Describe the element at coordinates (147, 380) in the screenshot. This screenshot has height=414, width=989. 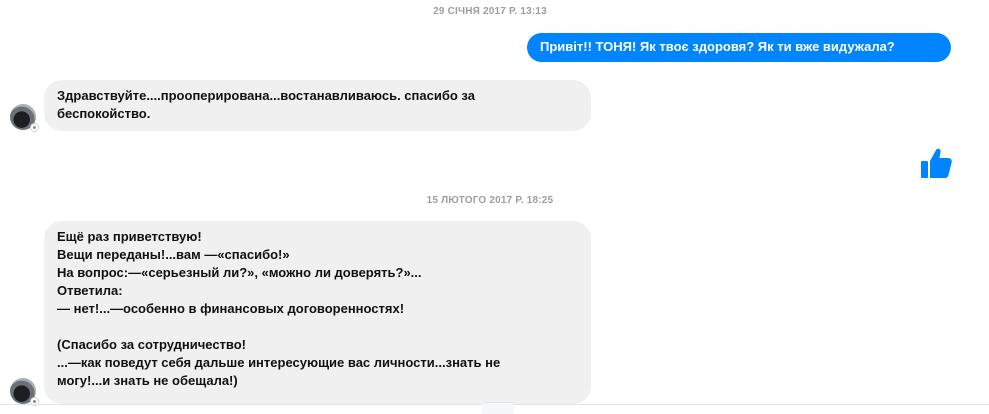
I see `message-line: могу!...и знать не обещала!)` at that location.